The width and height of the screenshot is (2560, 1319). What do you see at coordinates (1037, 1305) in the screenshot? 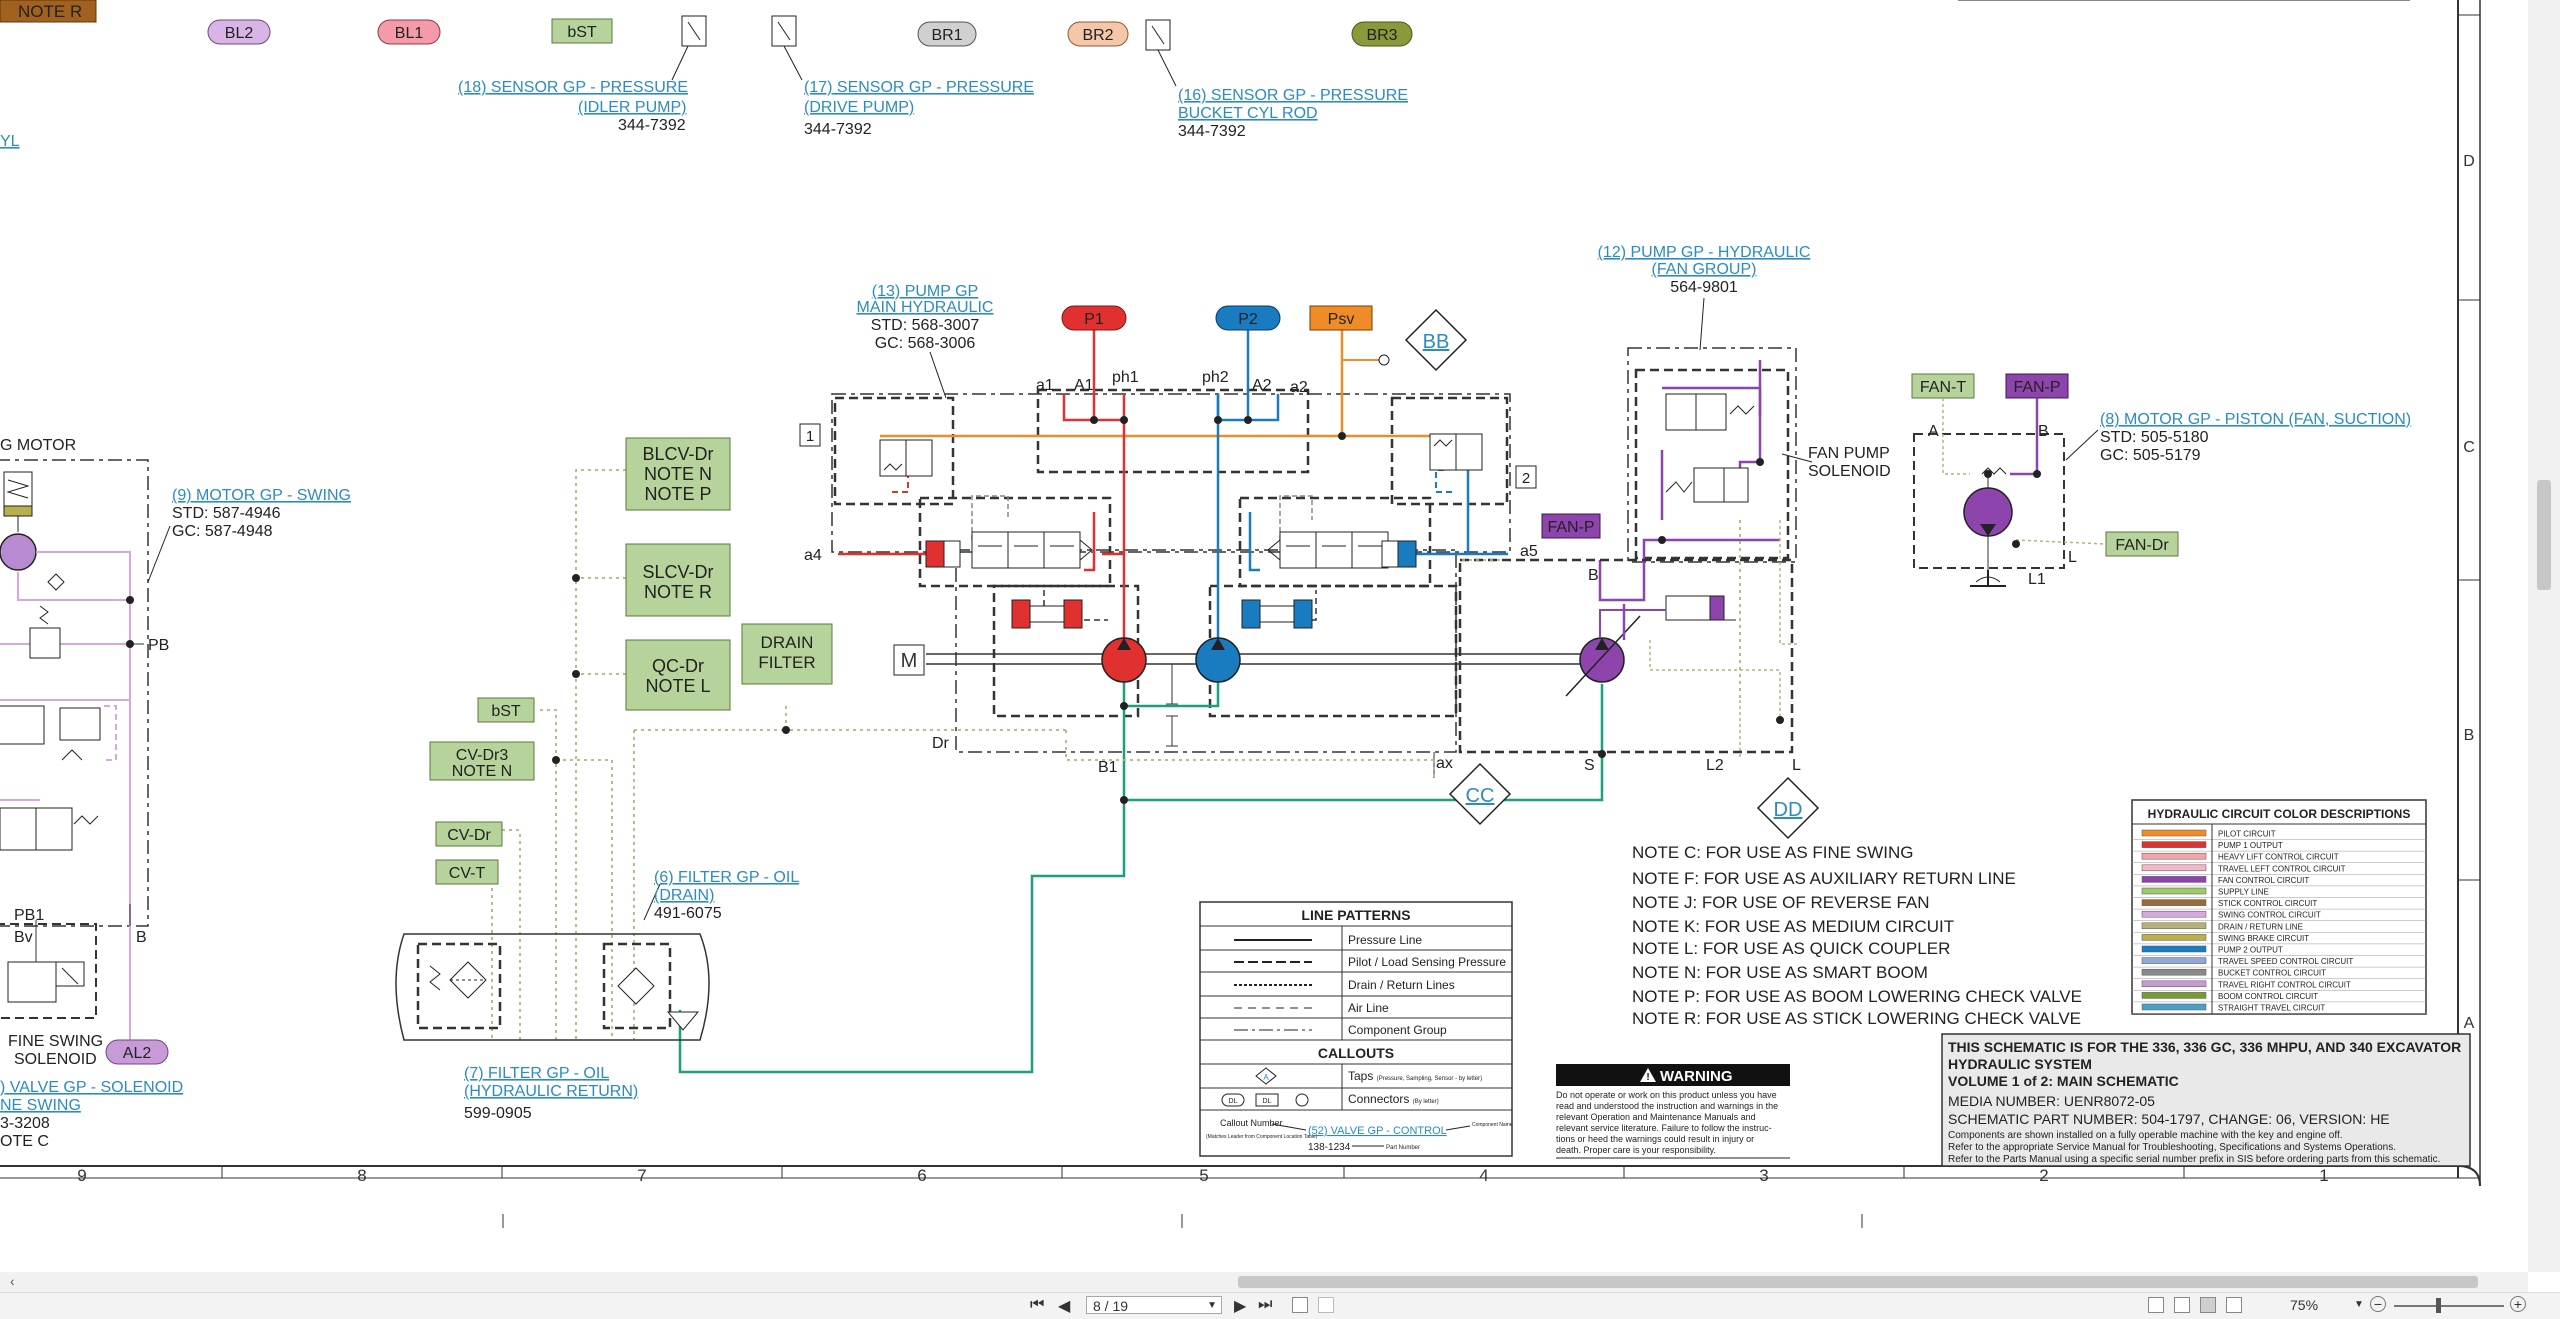
I see `first-page-icon: ⏮` at bounding box center [1037, 1305].